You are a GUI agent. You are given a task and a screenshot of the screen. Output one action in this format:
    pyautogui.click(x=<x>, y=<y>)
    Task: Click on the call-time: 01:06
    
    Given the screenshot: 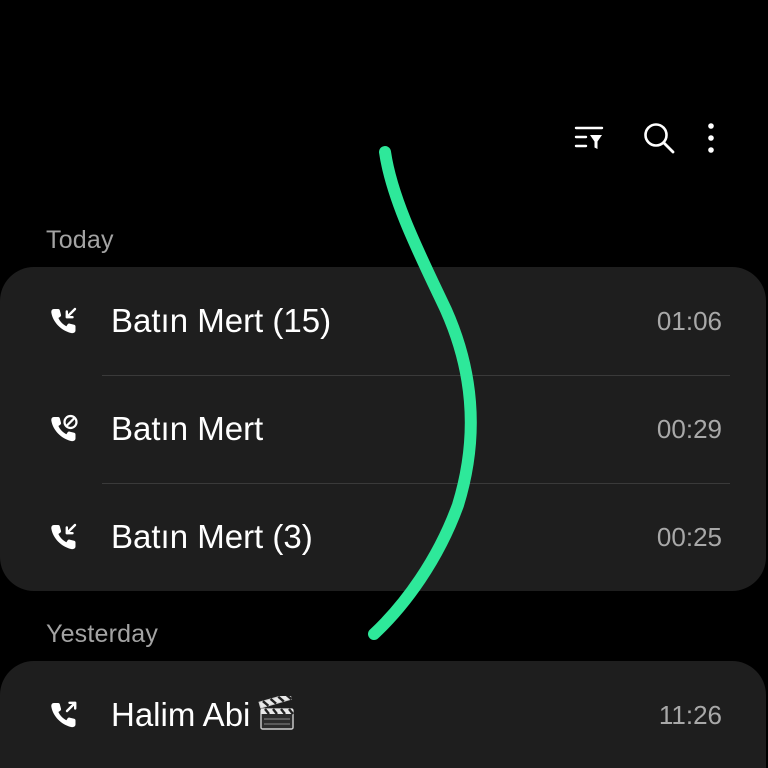 What is the action you would take?
    pyautogui.click(x=689, y=320)
    